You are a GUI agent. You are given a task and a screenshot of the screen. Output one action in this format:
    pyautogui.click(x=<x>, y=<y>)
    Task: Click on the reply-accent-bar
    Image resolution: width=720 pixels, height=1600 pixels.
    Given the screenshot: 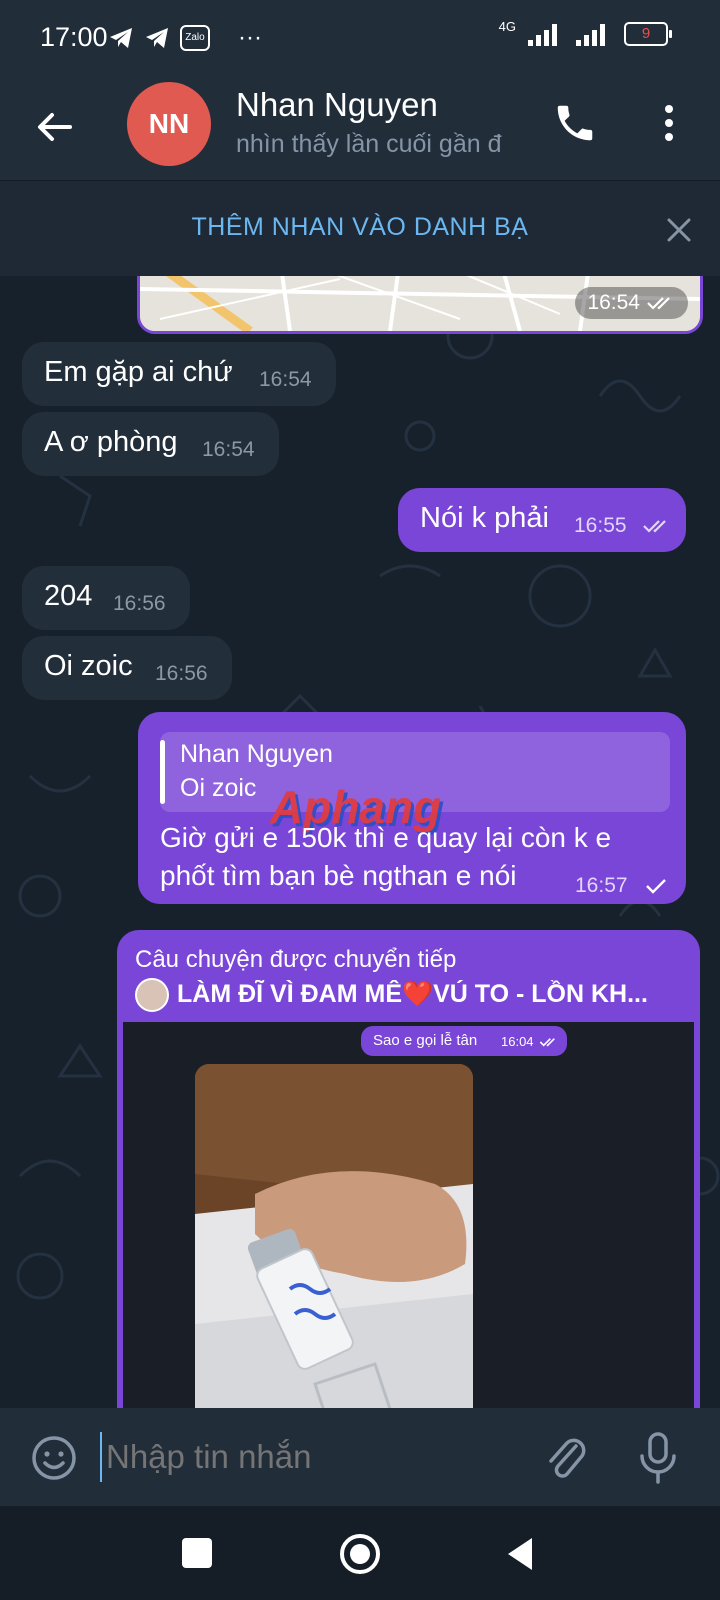 What is the action you would take?
    pyautogui.click(x=162, y=772)
    